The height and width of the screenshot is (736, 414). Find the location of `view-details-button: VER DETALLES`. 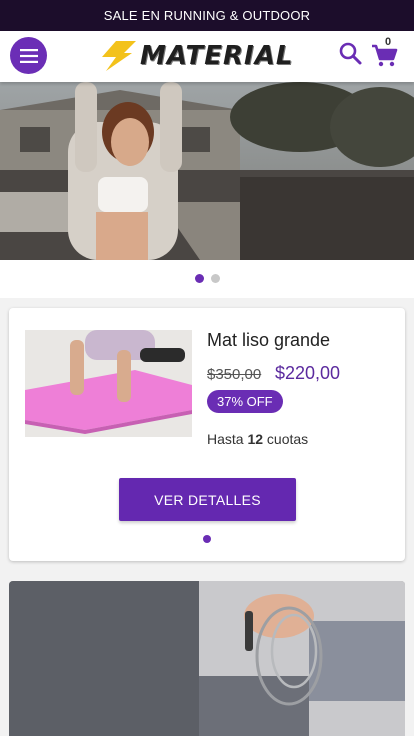

view-details-button: VER DETALLES is located at coordinates (207, 499).